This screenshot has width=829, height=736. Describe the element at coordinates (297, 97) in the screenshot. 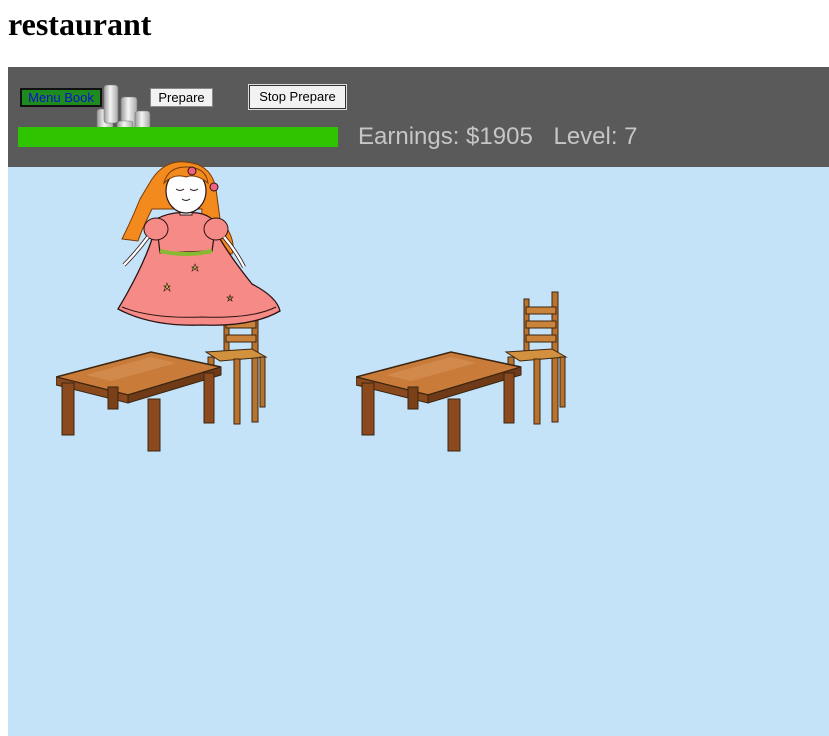

I see `stop-prepare-button: Stop Prepare` at that location.